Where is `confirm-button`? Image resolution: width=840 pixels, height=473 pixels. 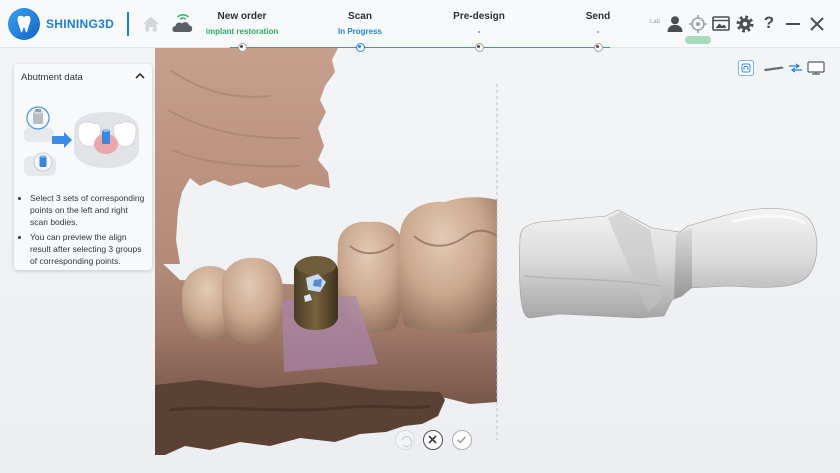
confirm-button is located at coordinates (462, 440).